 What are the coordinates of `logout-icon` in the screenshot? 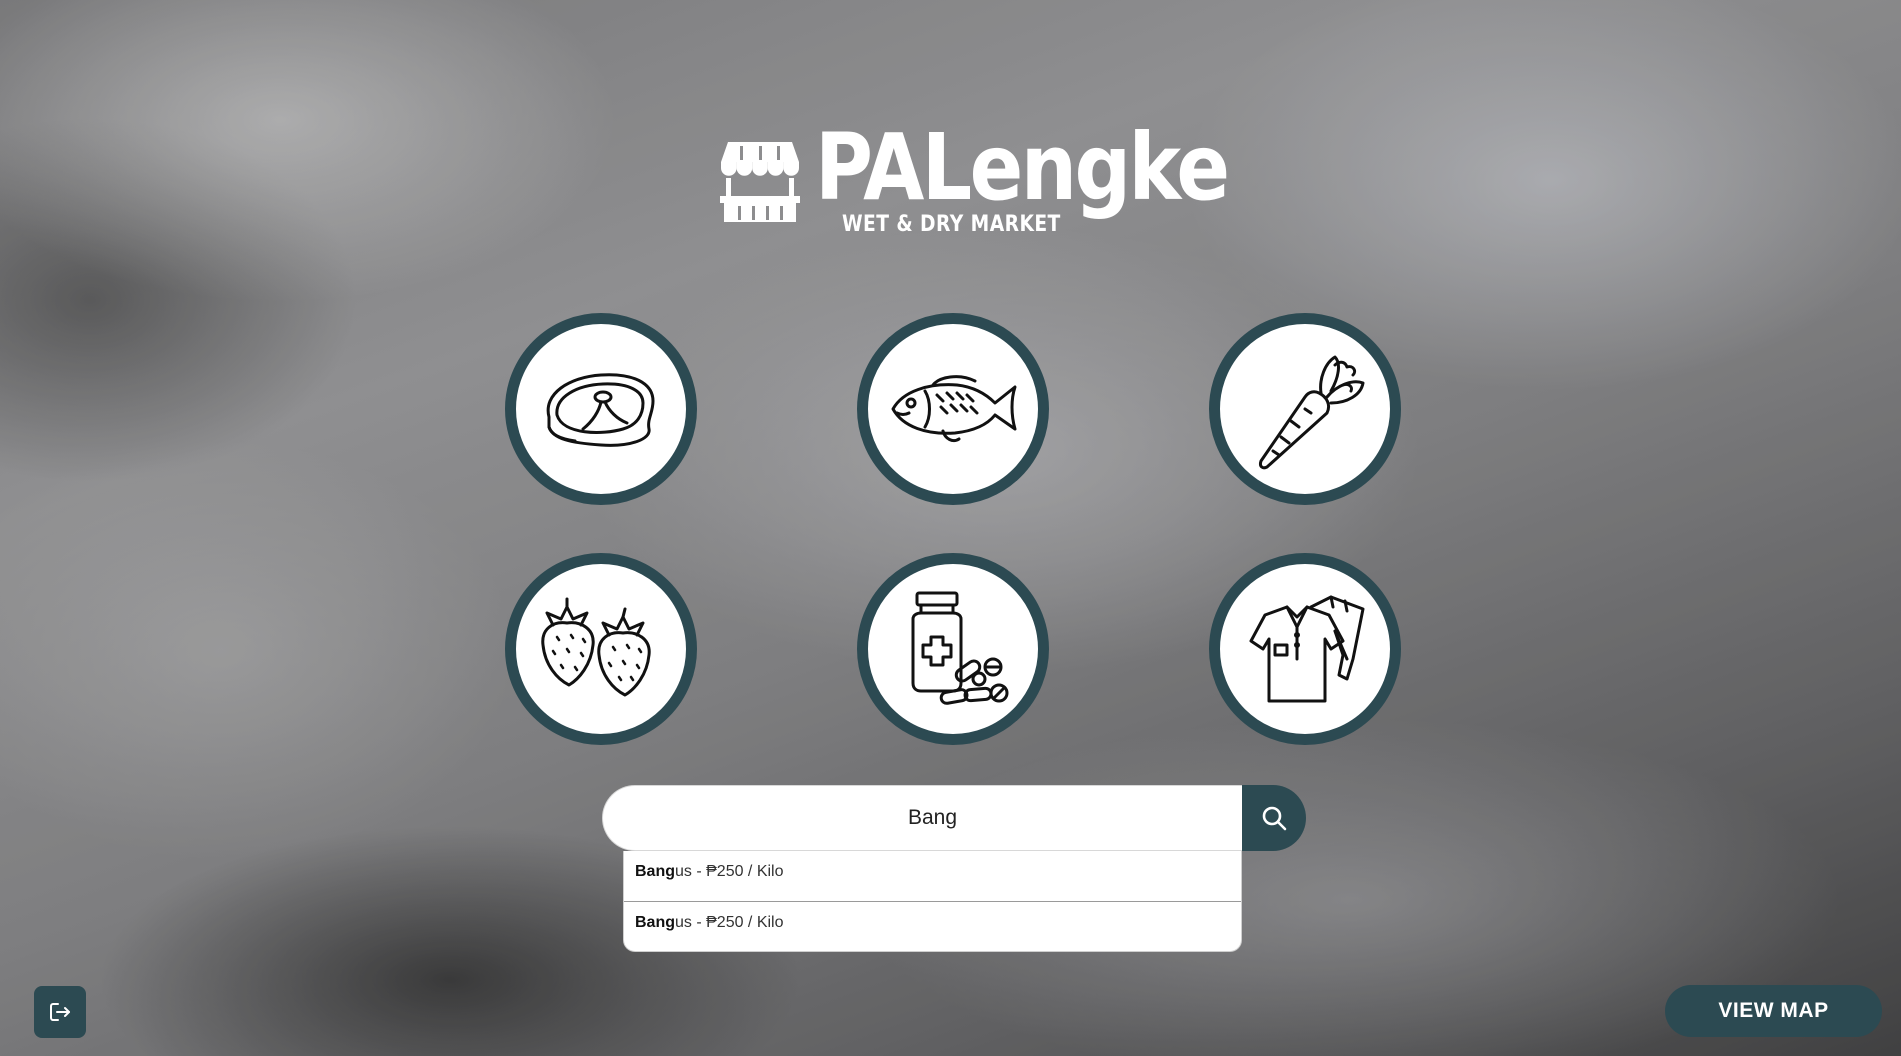 It's located at (60, 1012).